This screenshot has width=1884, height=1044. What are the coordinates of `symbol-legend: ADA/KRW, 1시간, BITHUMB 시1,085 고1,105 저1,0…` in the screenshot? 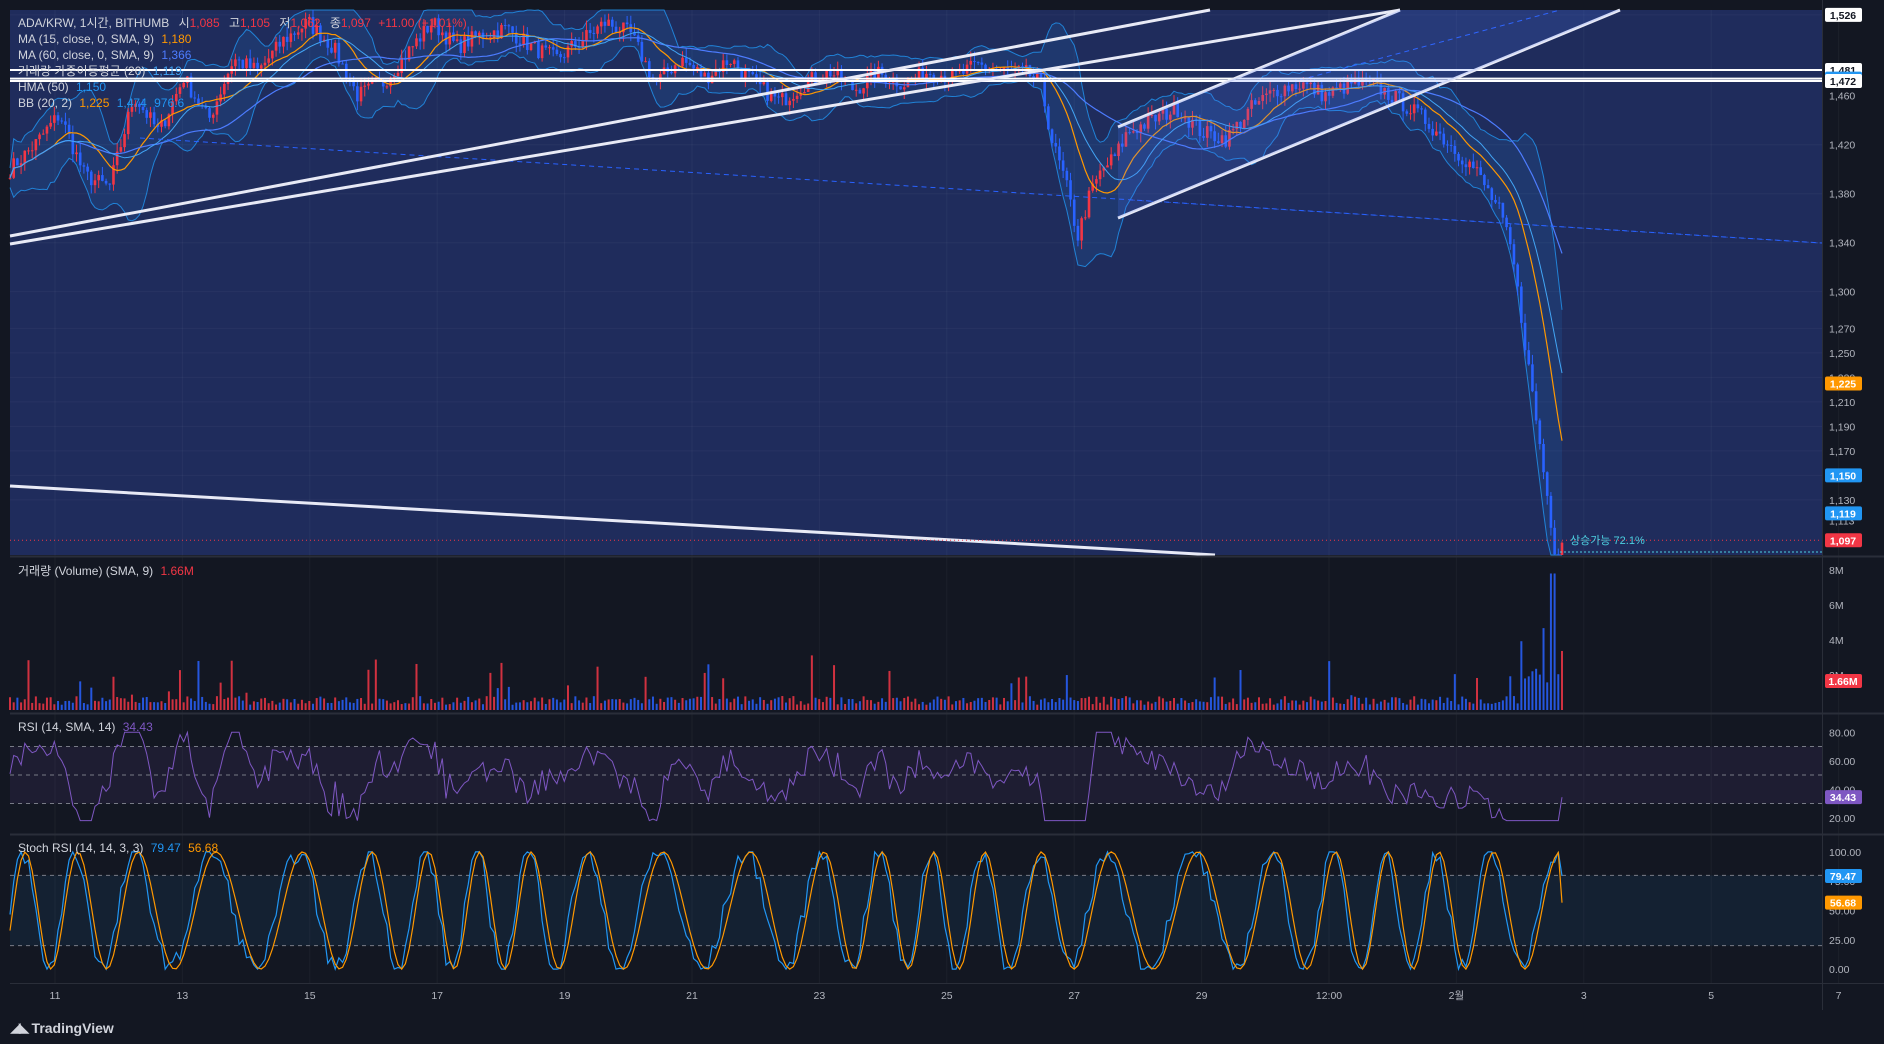 It's located at (242, 23).